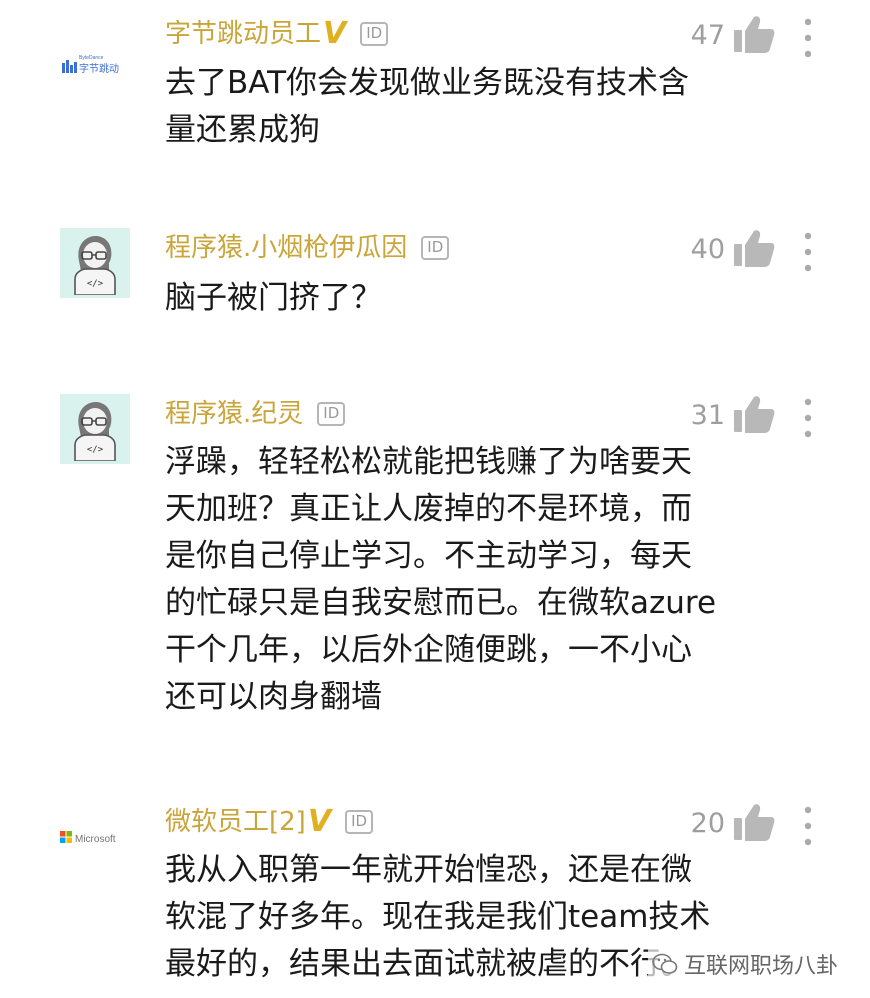 The image size is (870, 998). I want to click on bytedance-logo-icon: ByteDance 字节跳动, so click(90, 65).